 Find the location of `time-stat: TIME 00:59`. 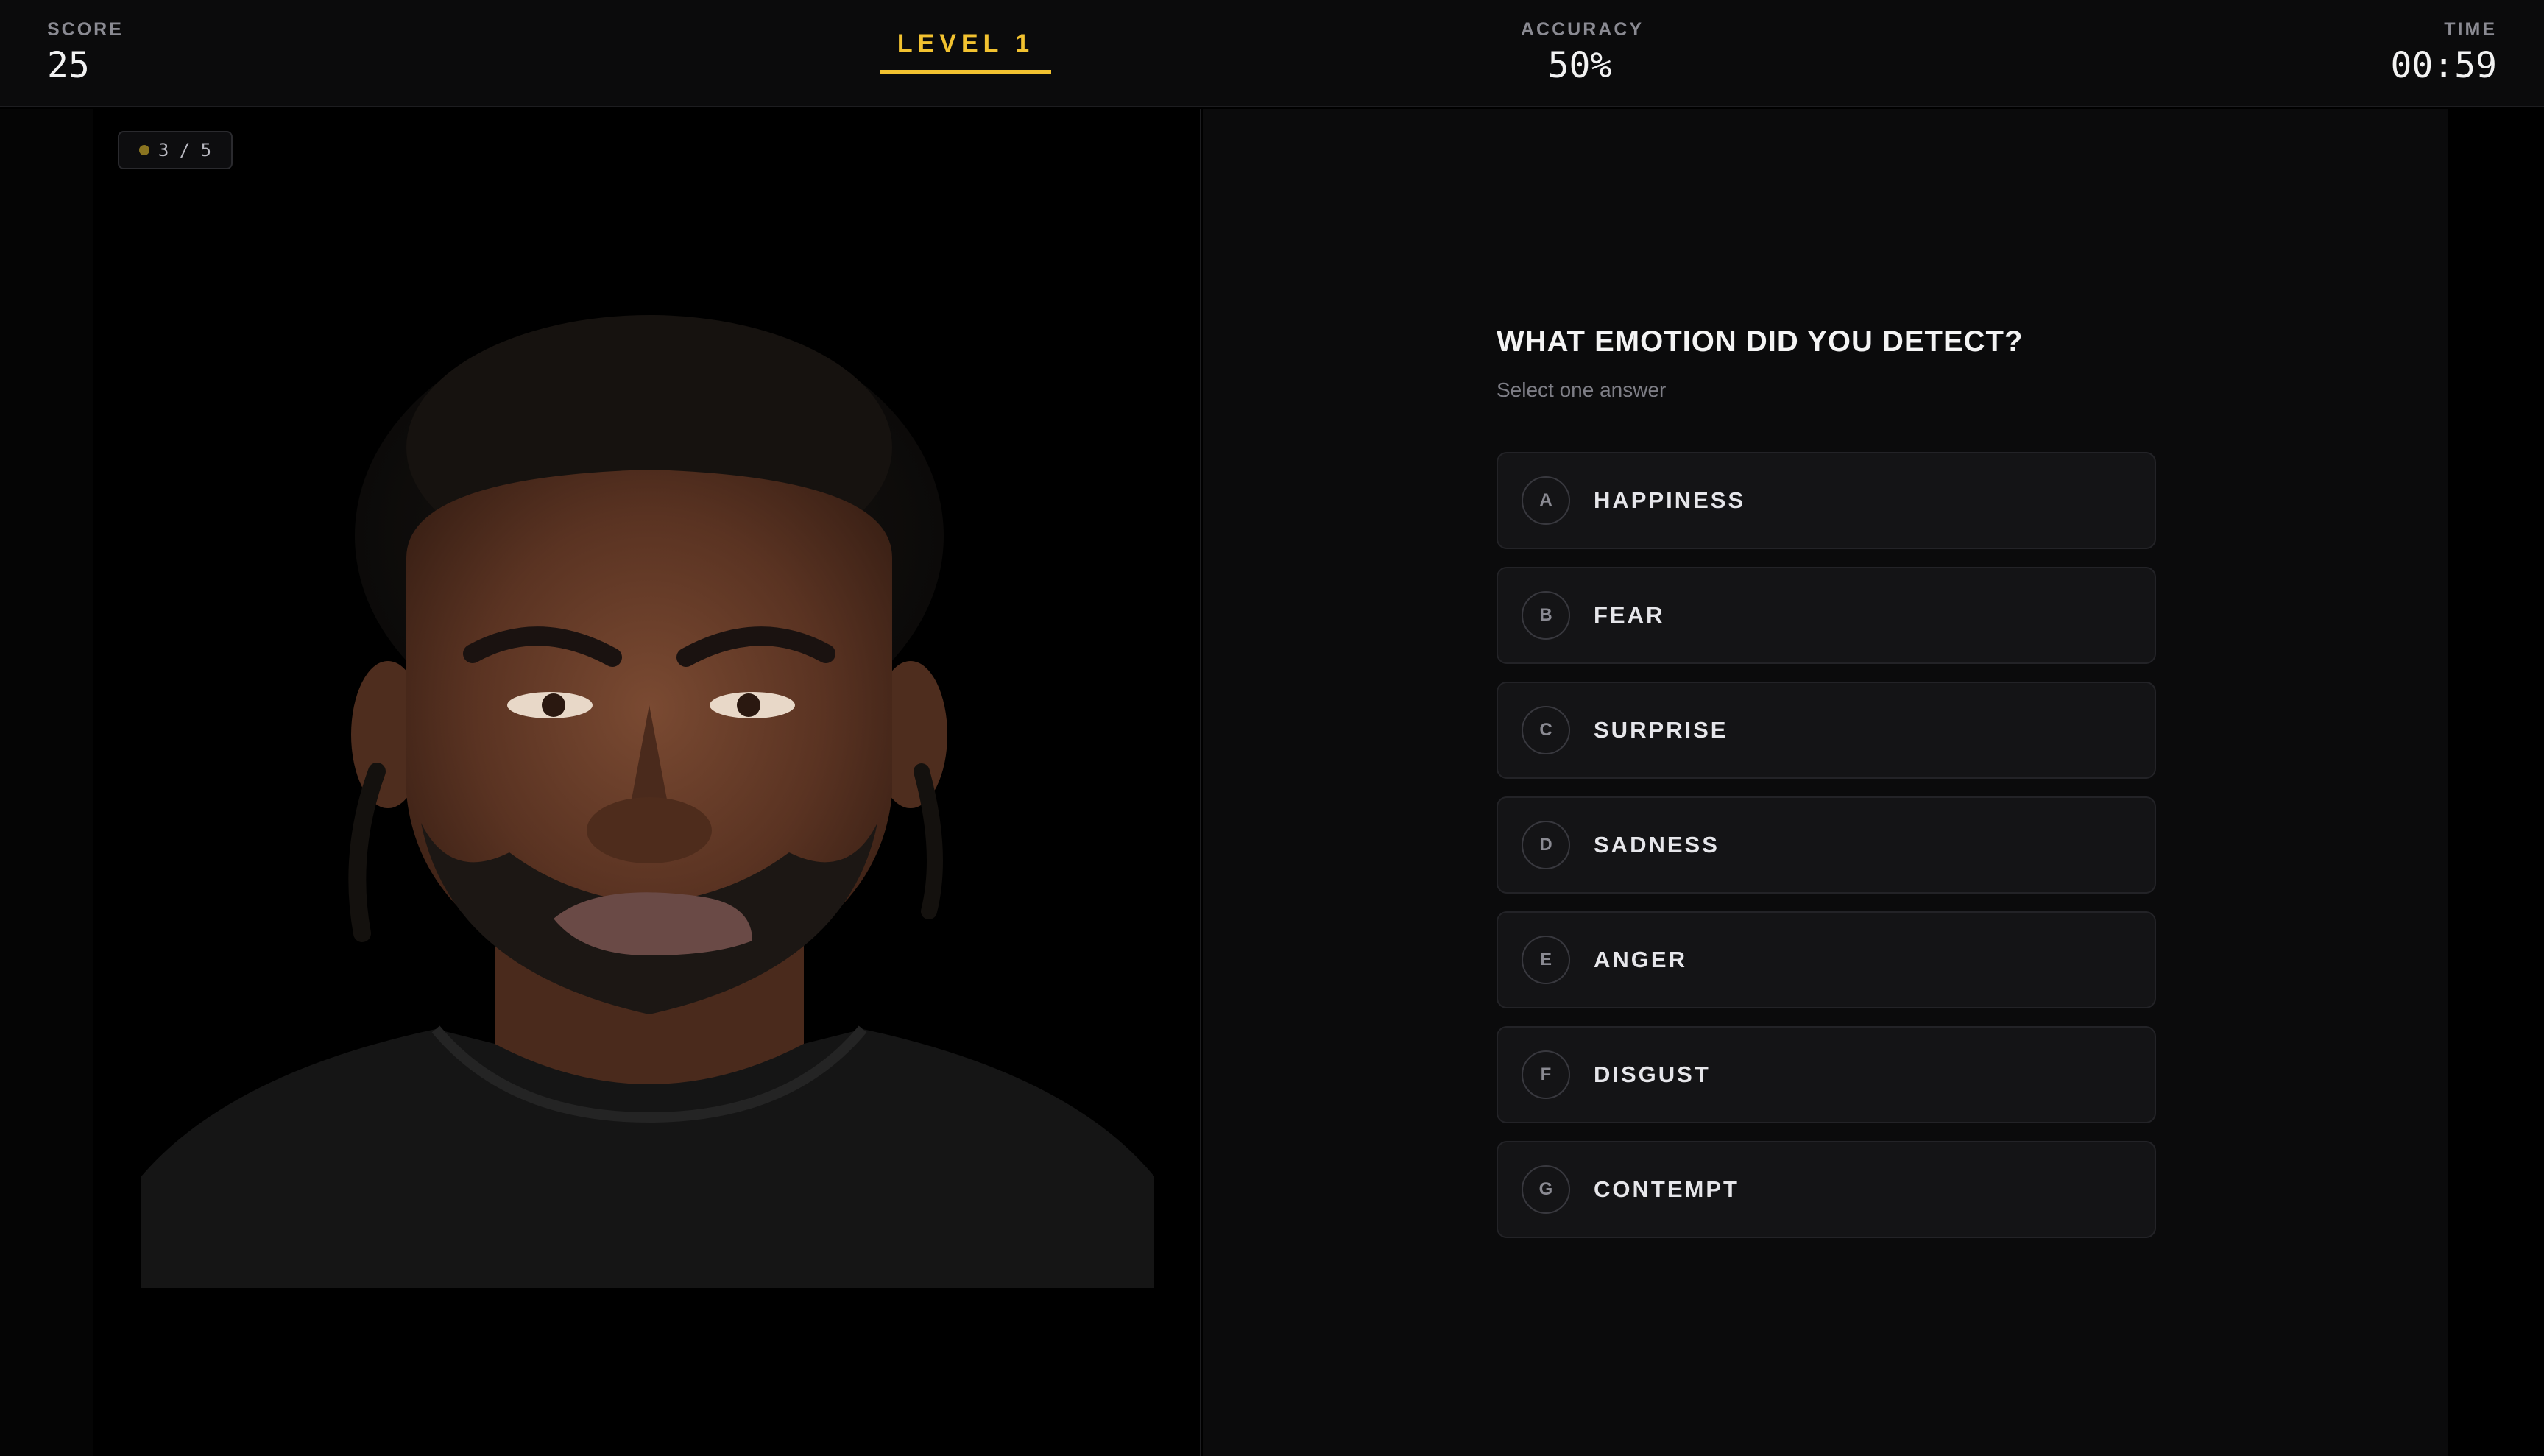

time-stat: TIME 00:59 is located at coordinates (2444, 52).